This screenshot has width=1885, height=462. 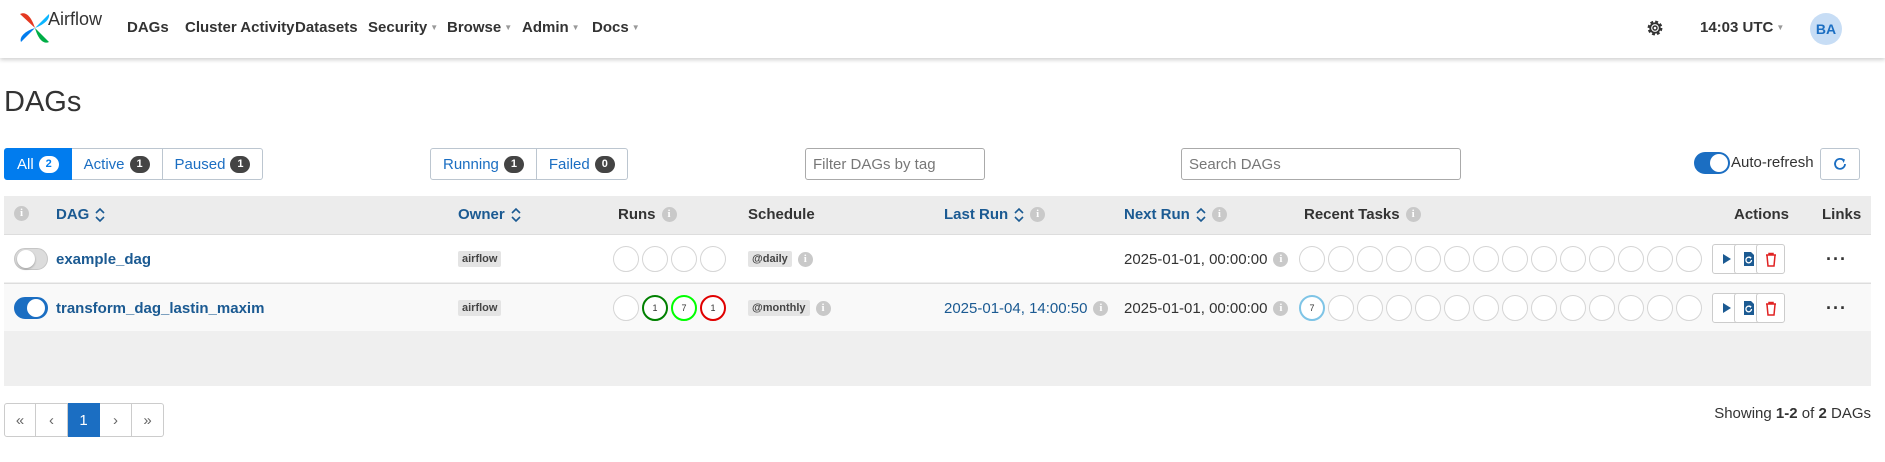 I want to click on schedule-label: @daily, so click(x=770, y=259).